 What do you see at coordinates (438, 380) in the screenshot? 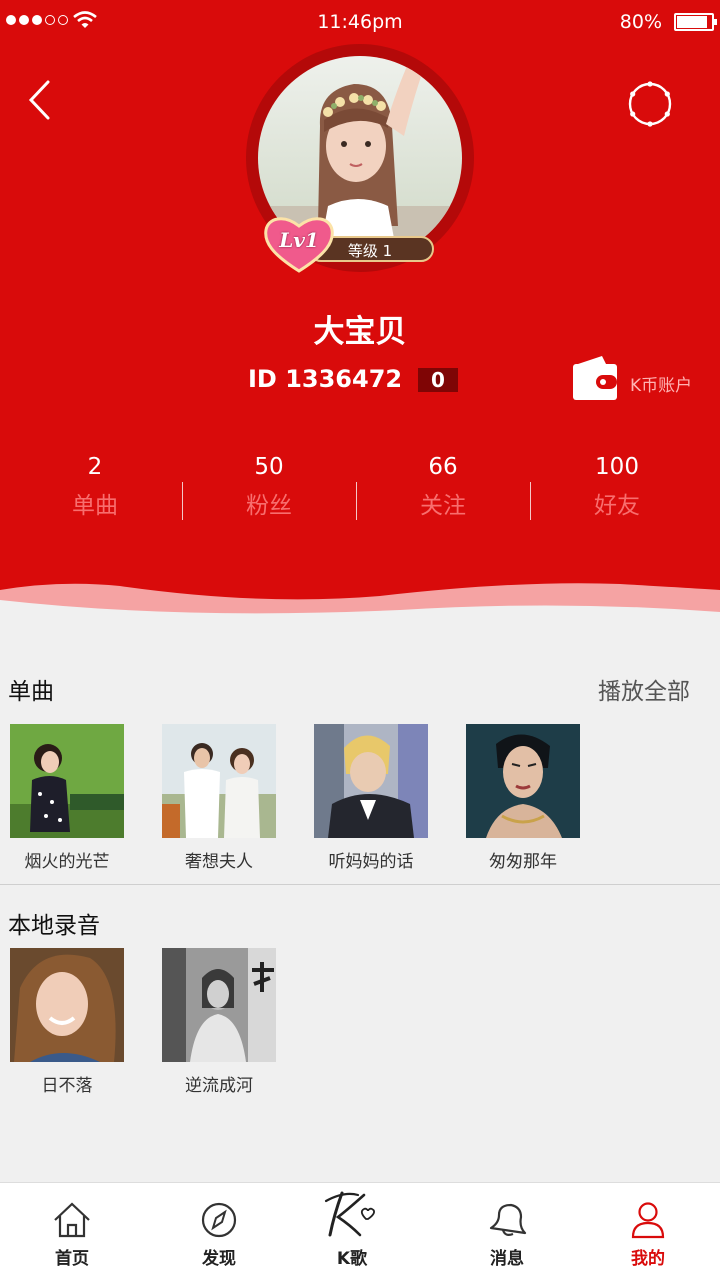
I see `id-badge: 0` at bounding box center [438, 380].